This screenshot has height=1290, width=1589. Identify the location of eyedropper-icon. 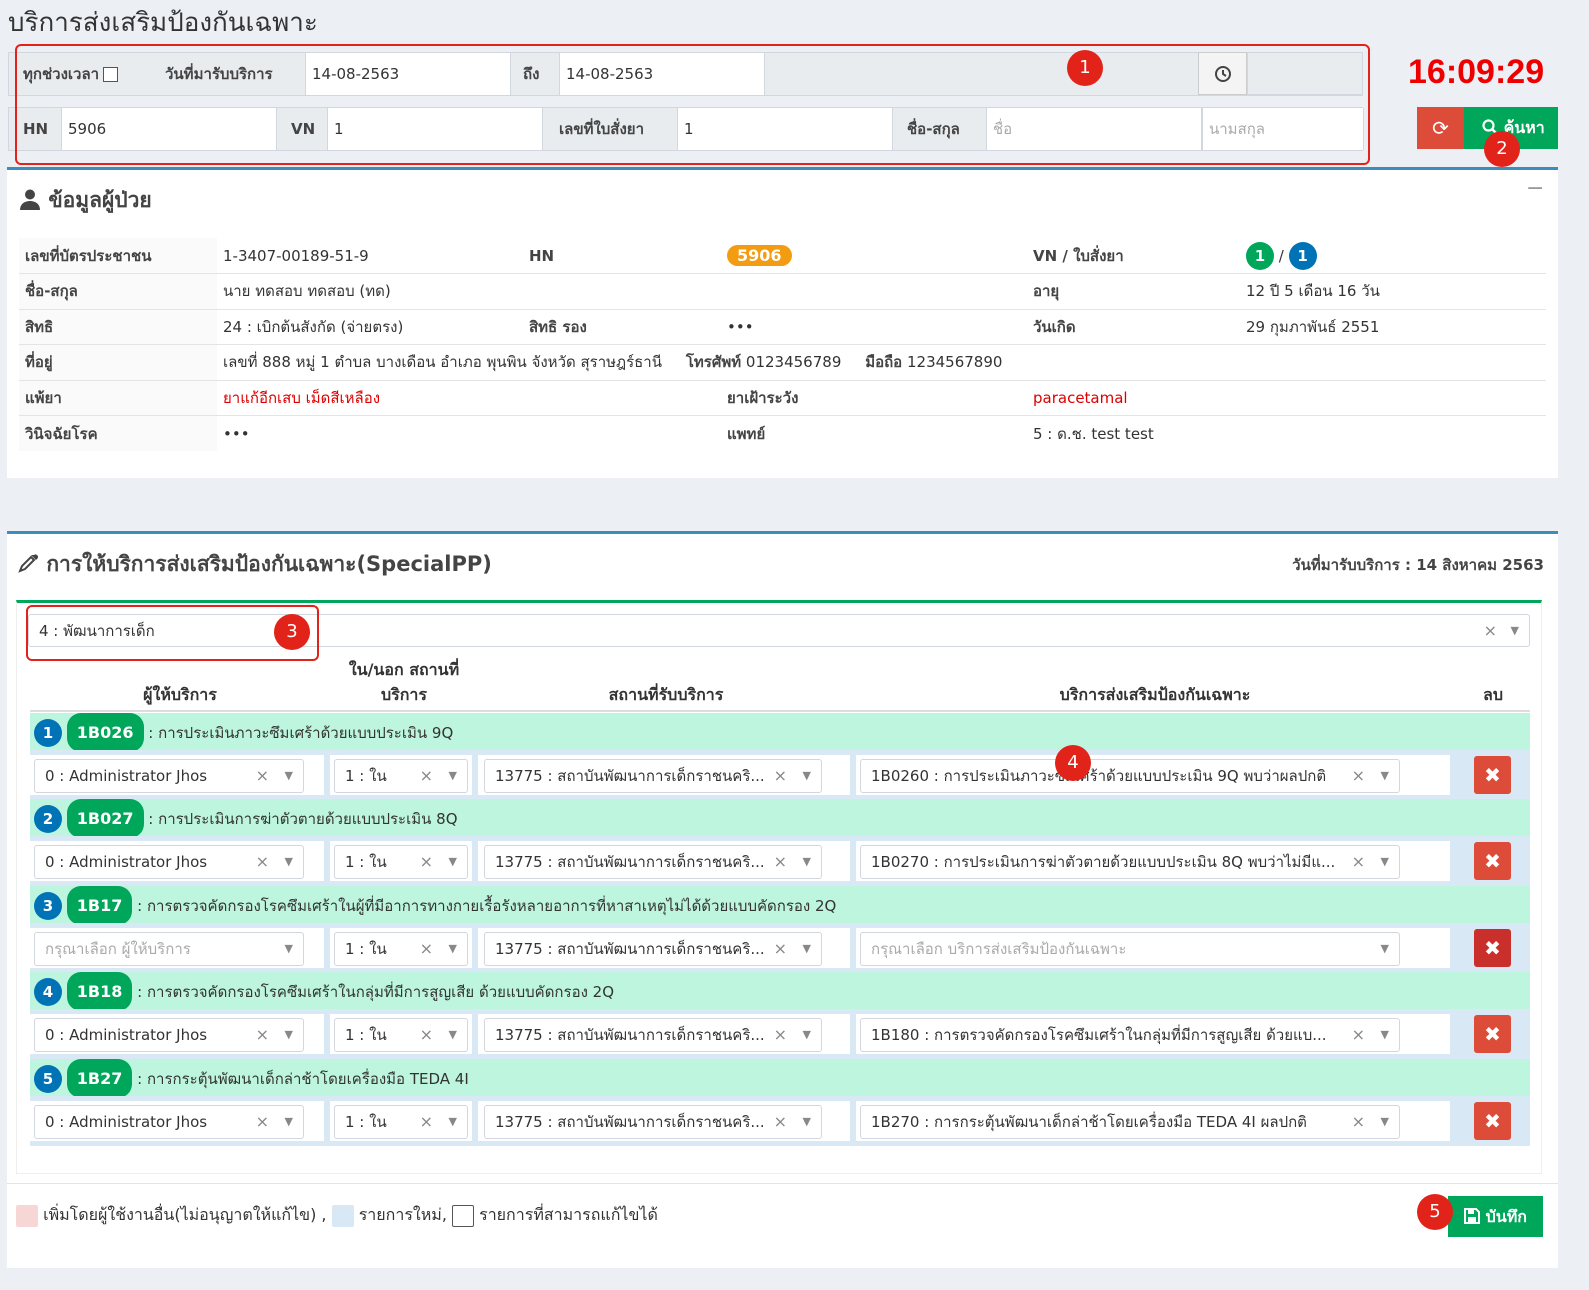
(31, 564).